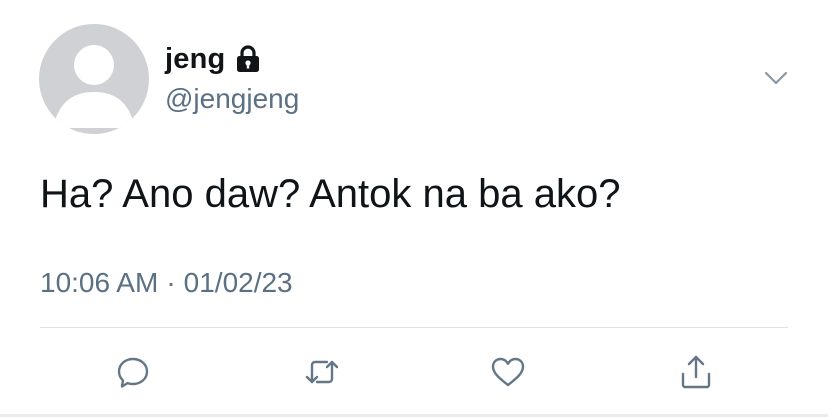 Image resolution: width=828 pixels, height=417 pixels. What do you see at coordinates (238, 282) in the screenshot?
I see `tweet-date: 01/02/23` at bounding box center [238, 282].